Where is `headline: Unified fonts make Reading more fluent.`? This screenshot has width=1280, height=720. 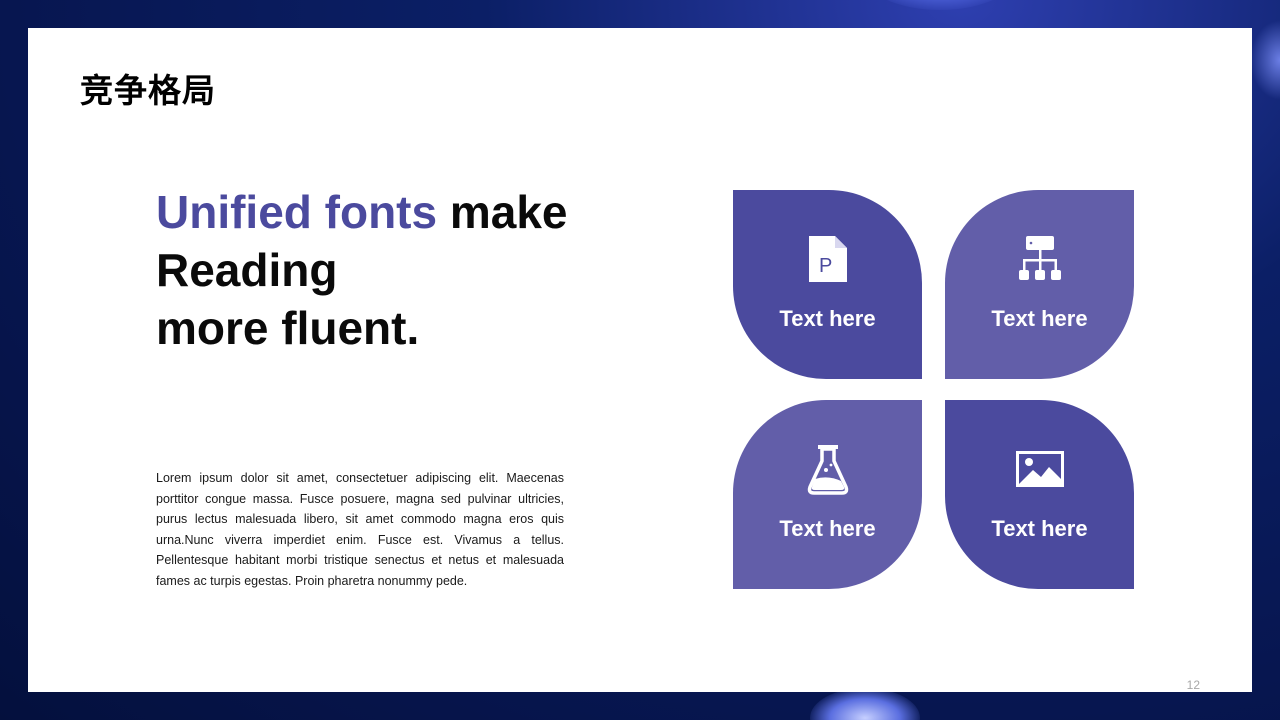
headline: Unified fonts make Reading more fluent. is located at coordinates (416, 270).